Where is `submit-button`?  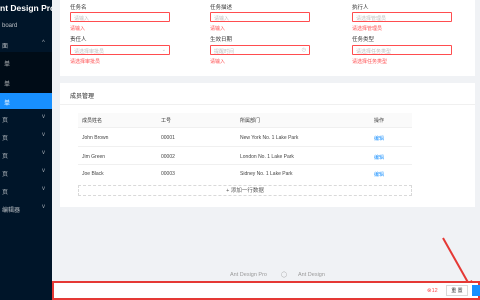
submit-button is located at coordinates (476, 290).